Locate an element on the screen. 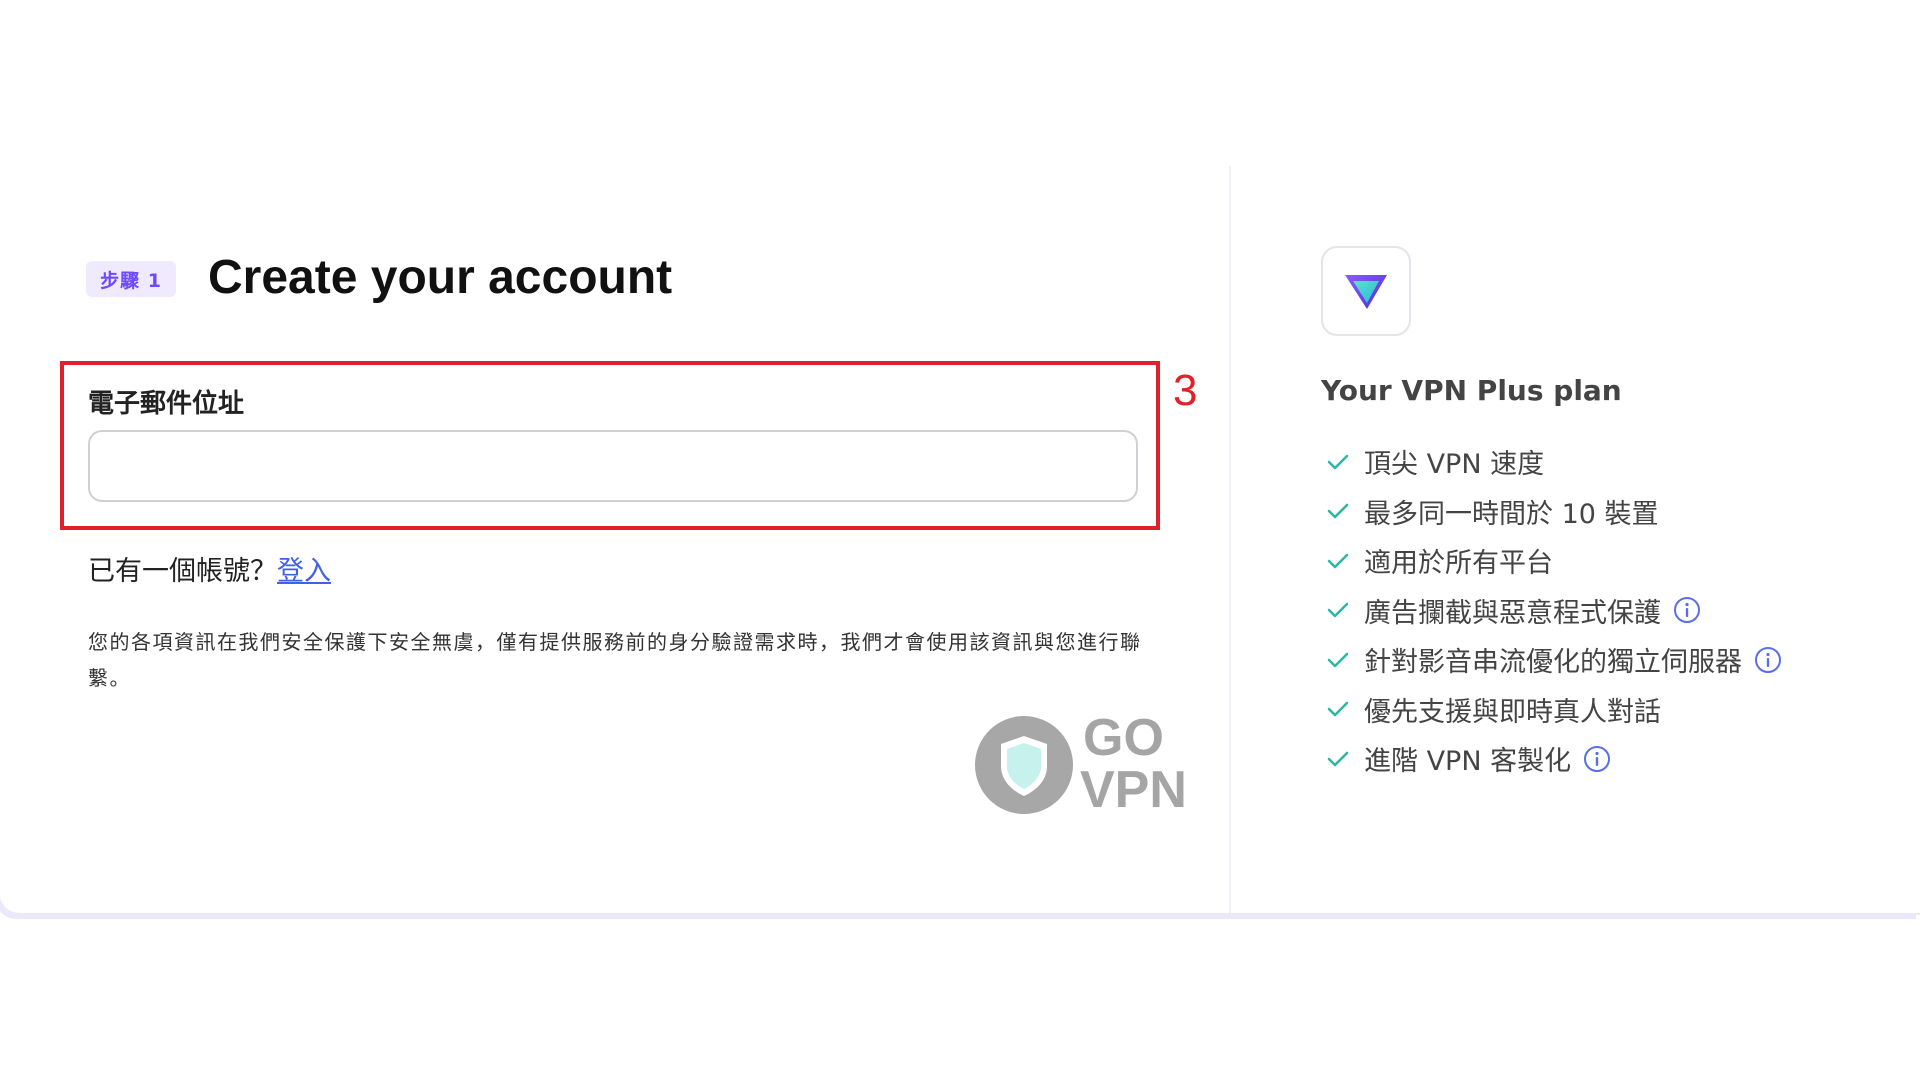 This screenshot has height=1080, width=1920. feature-label: 優先支援與即時真人對話 is located at coordinates (1512, 712).